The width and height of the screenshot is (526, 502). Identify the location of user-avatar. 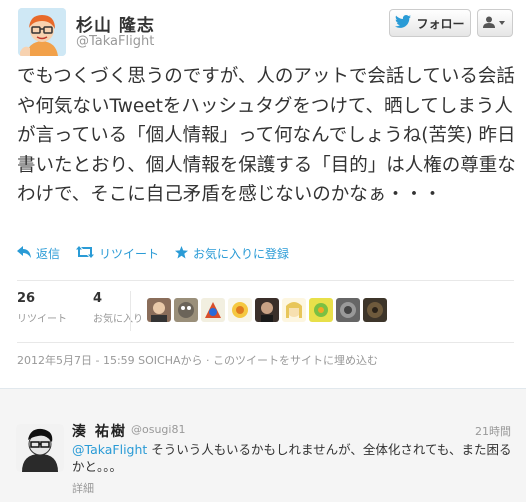
(42, 32).